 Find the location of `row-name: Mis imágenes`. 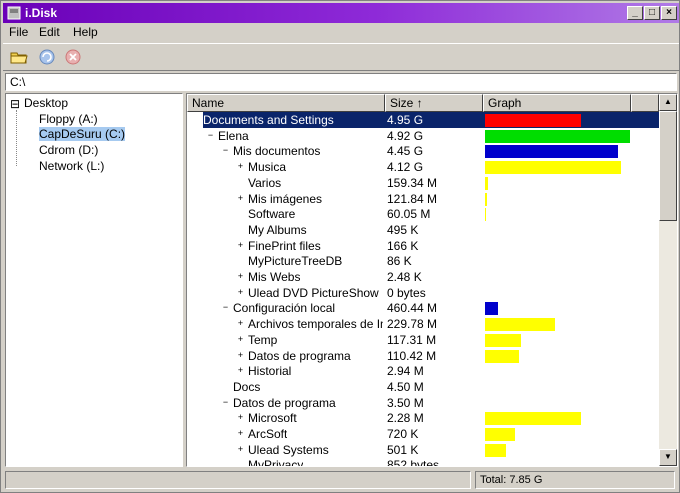

row-name: Mis imágenes is located at coordinates (285, 198).